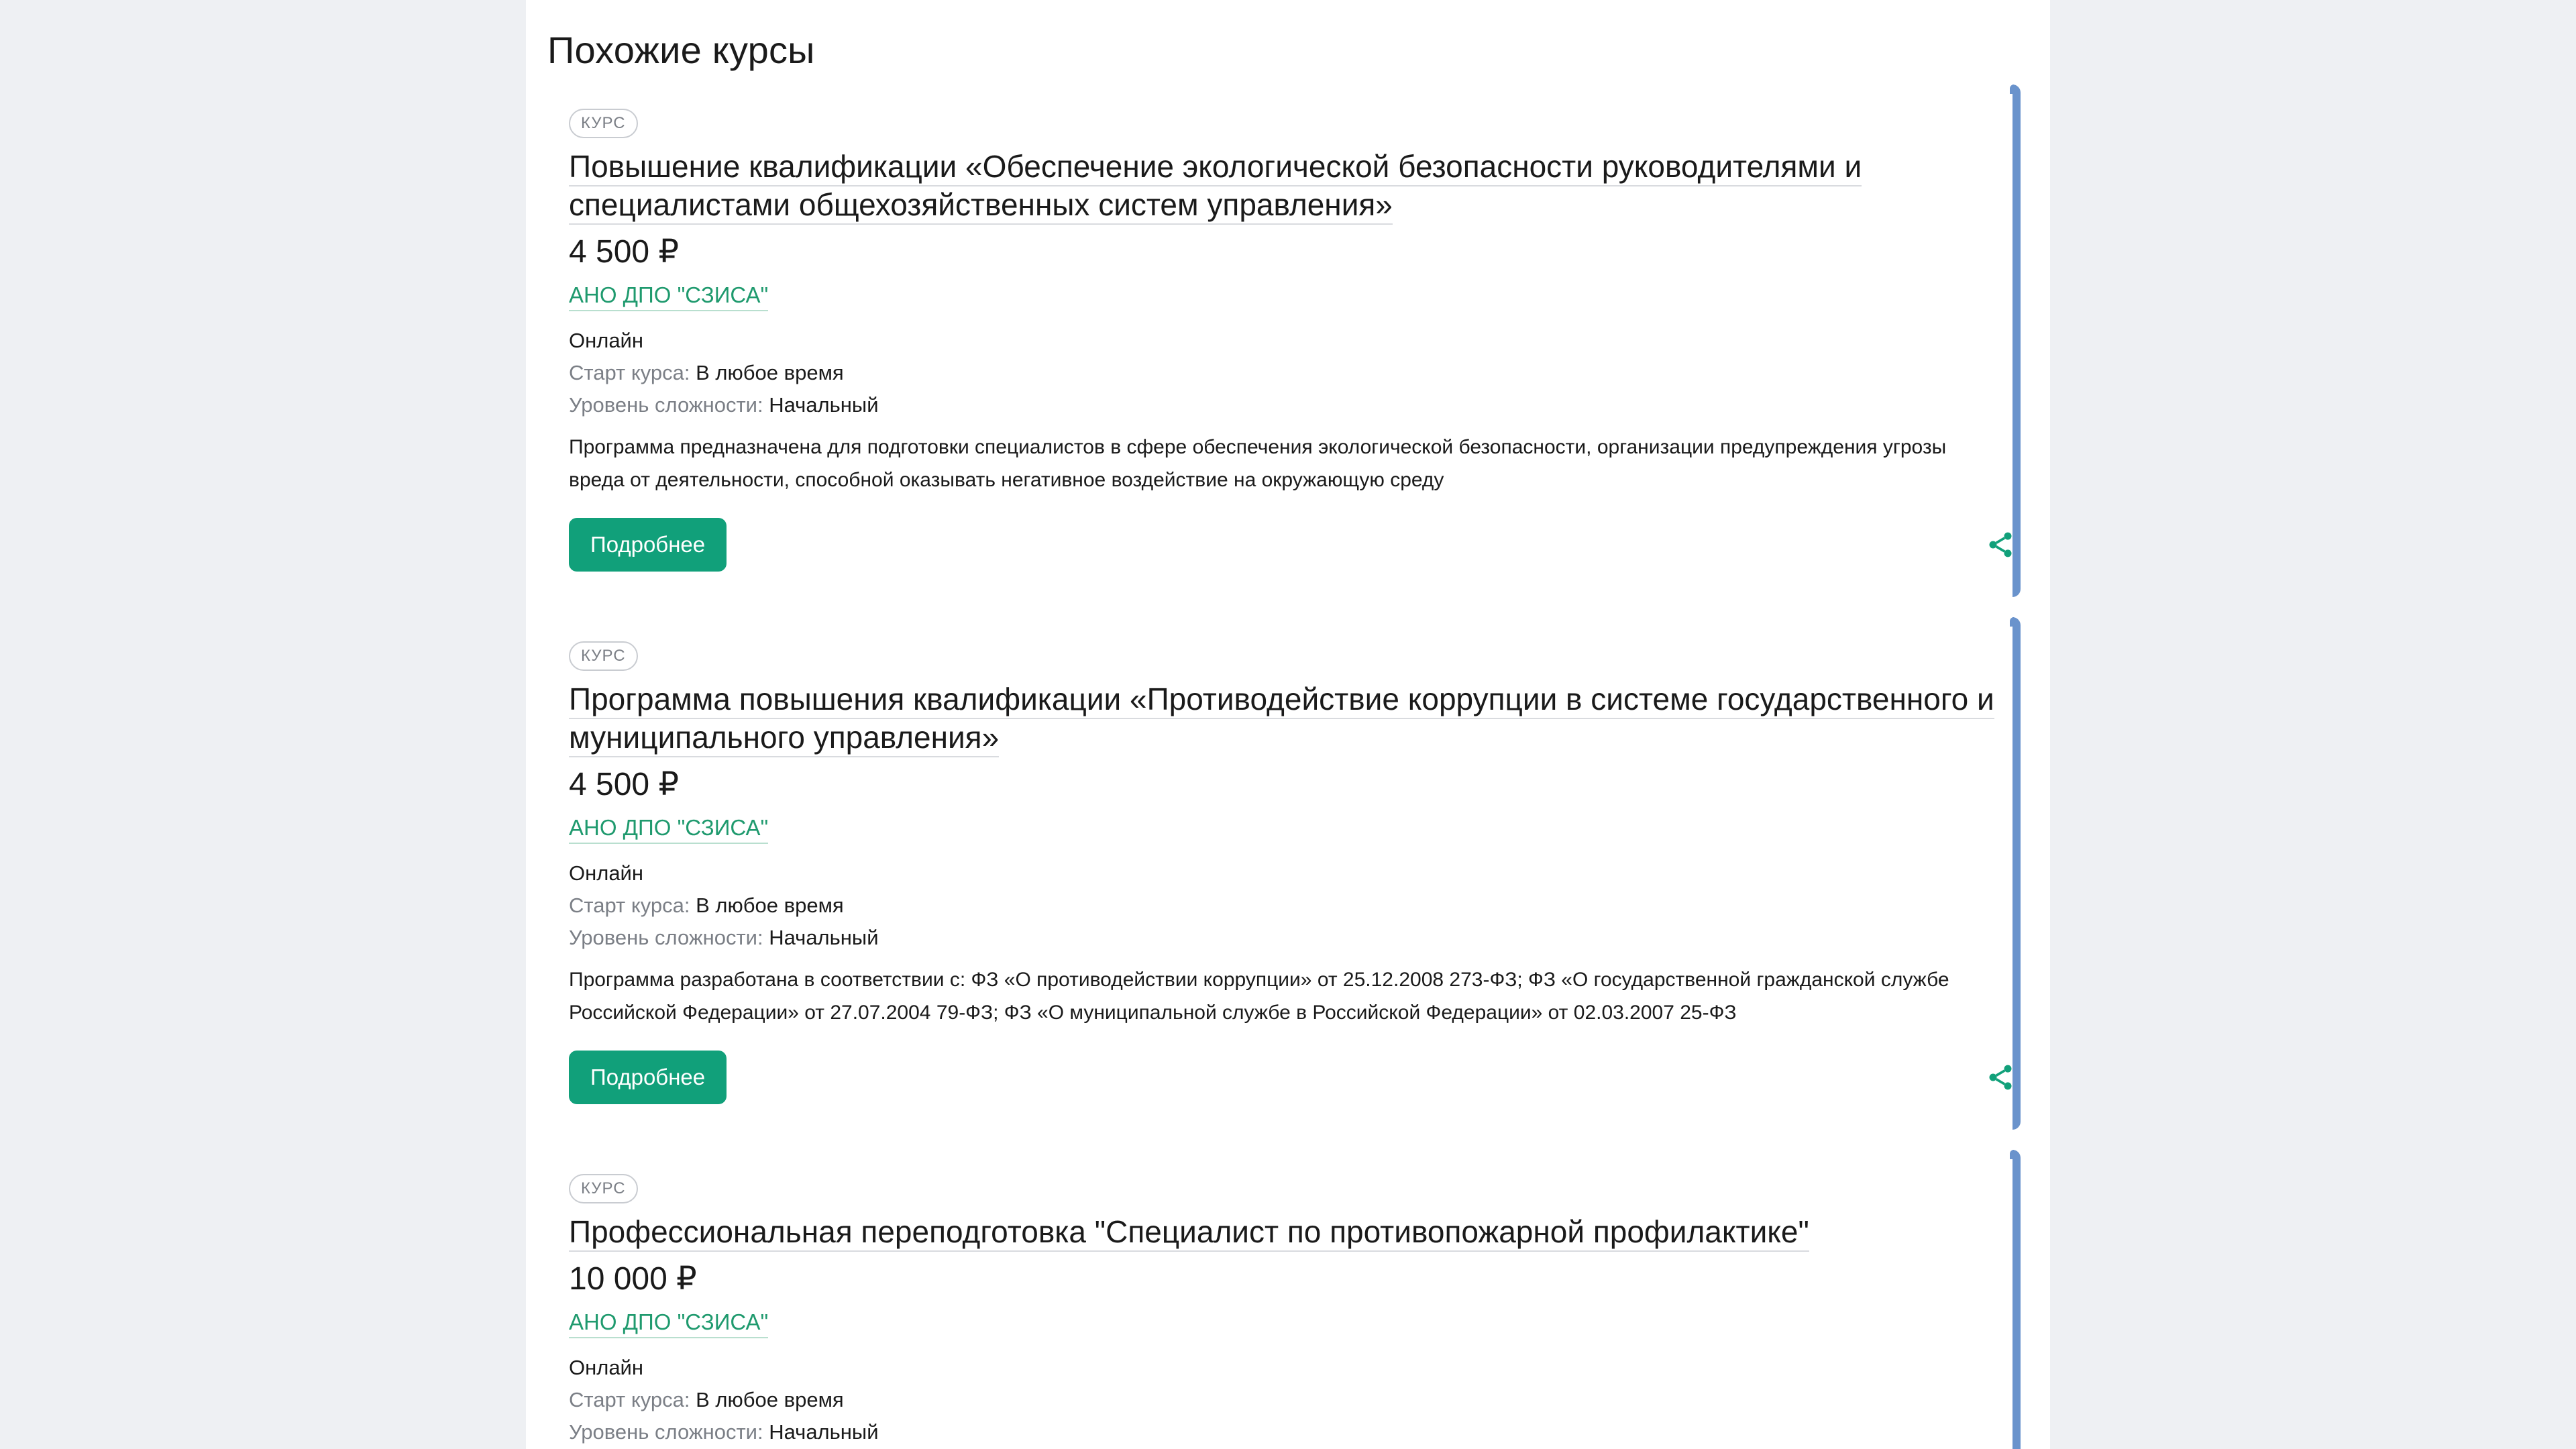 The width and height of the screenshot is (2576, 1449). I want to click on card-edge-accent, so click(2015, 1299).